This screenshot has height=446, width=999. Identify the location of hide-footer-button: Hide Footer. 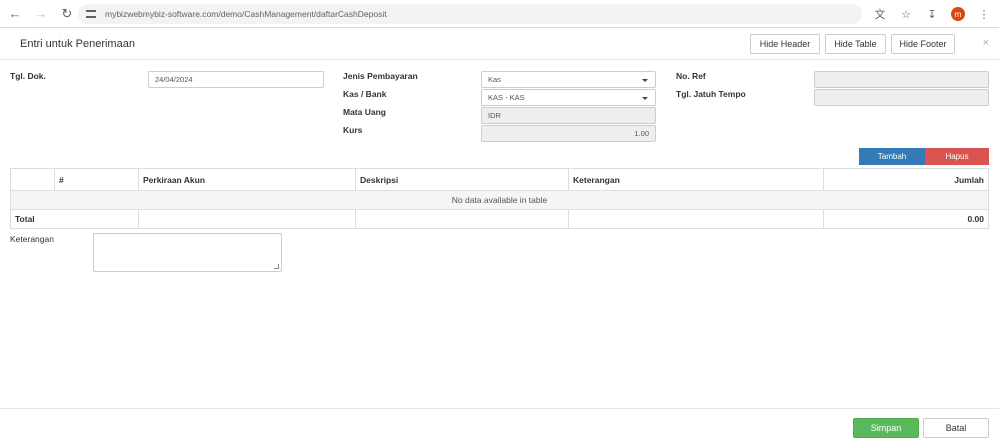
(923, 44).